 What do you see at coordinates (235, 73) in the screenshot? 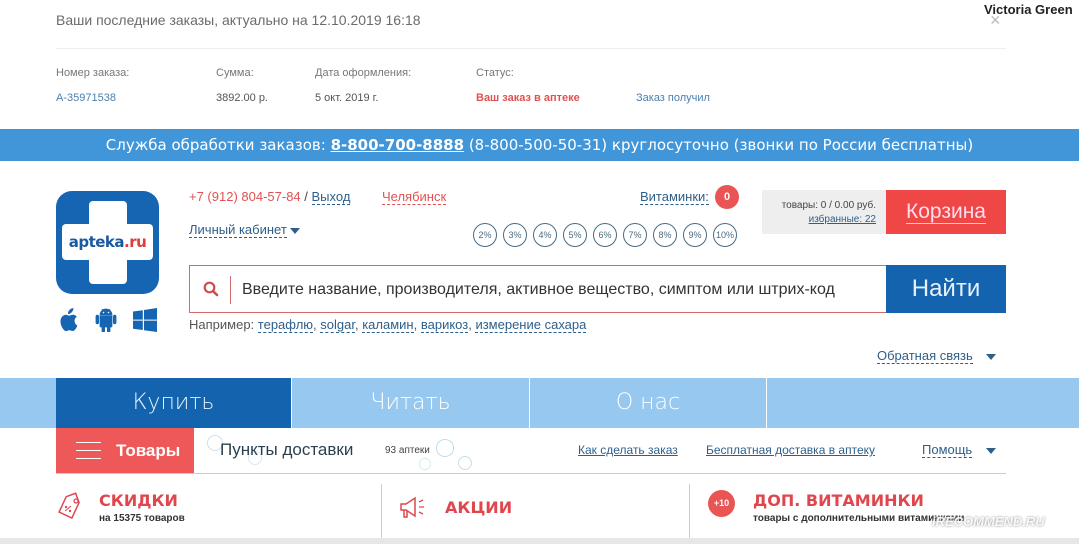
I see `order-sum-header: Сумма:` at bounding box center [235, 73].